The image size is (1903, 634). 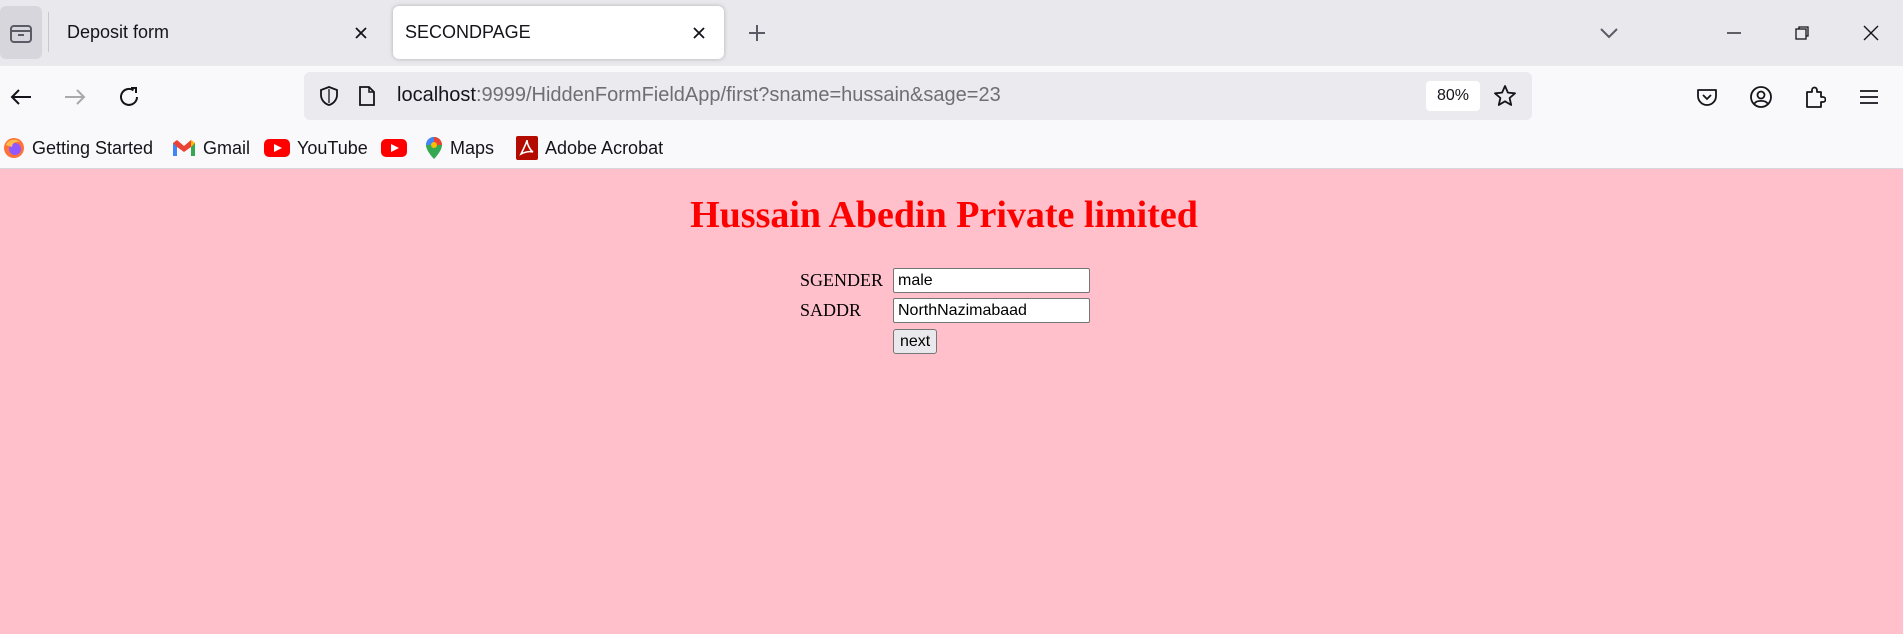 I want to click on bookmark-getting-started: Getting Started, so click(x=78, y=148).